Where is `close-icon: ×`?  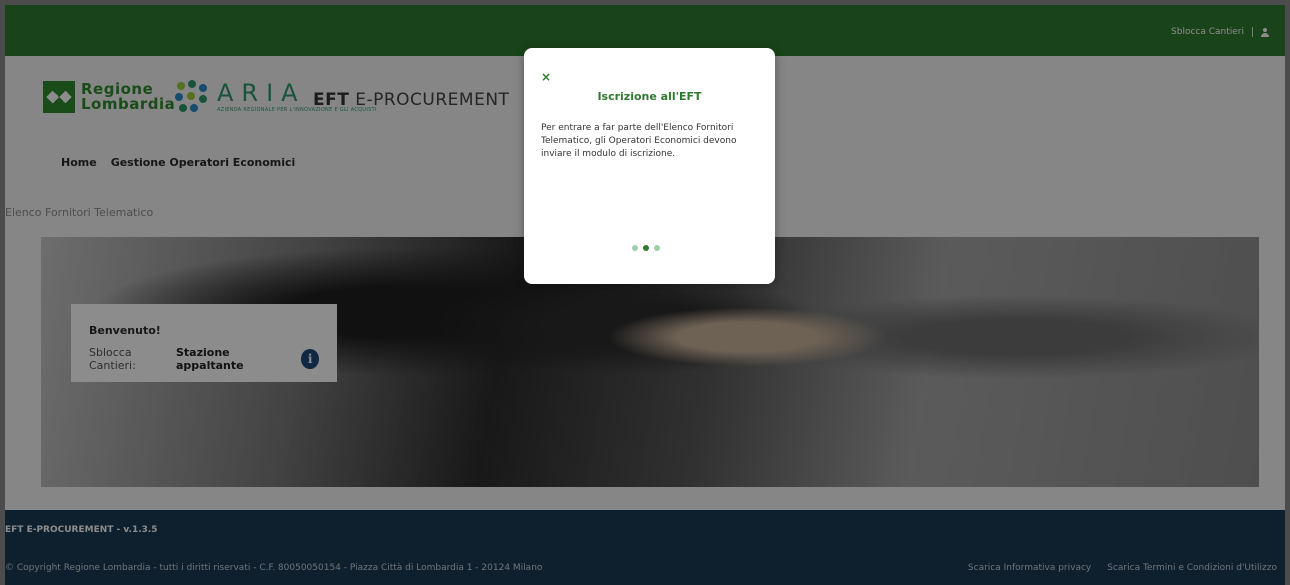
close-icon: × is located at coordinates (546, 77).